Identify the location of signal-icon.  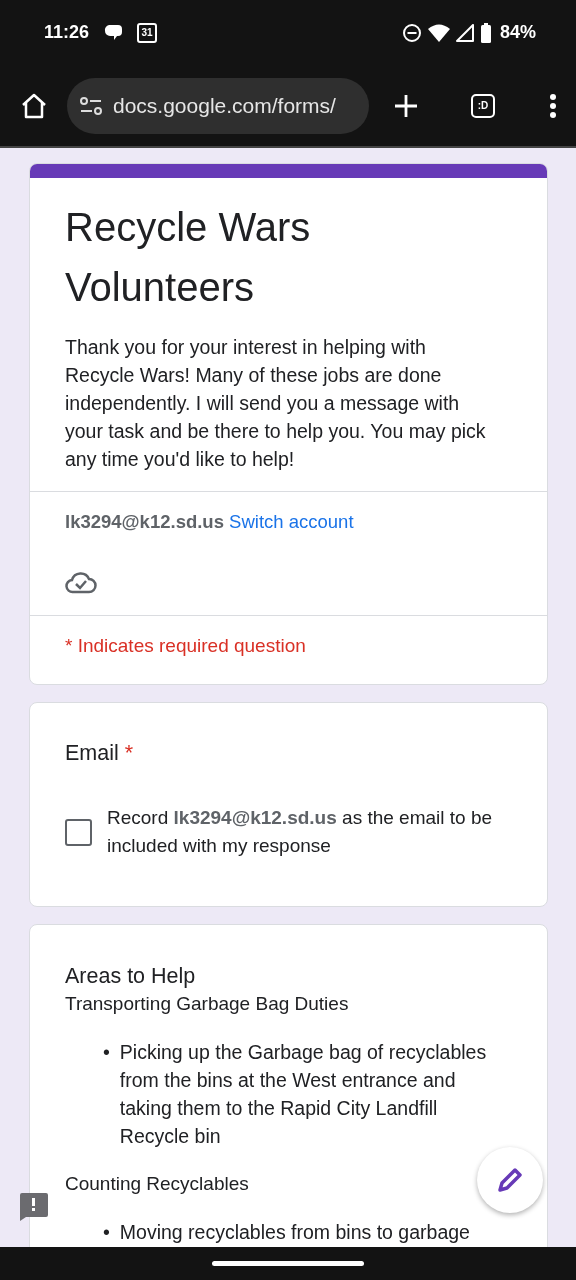
(464, 32).